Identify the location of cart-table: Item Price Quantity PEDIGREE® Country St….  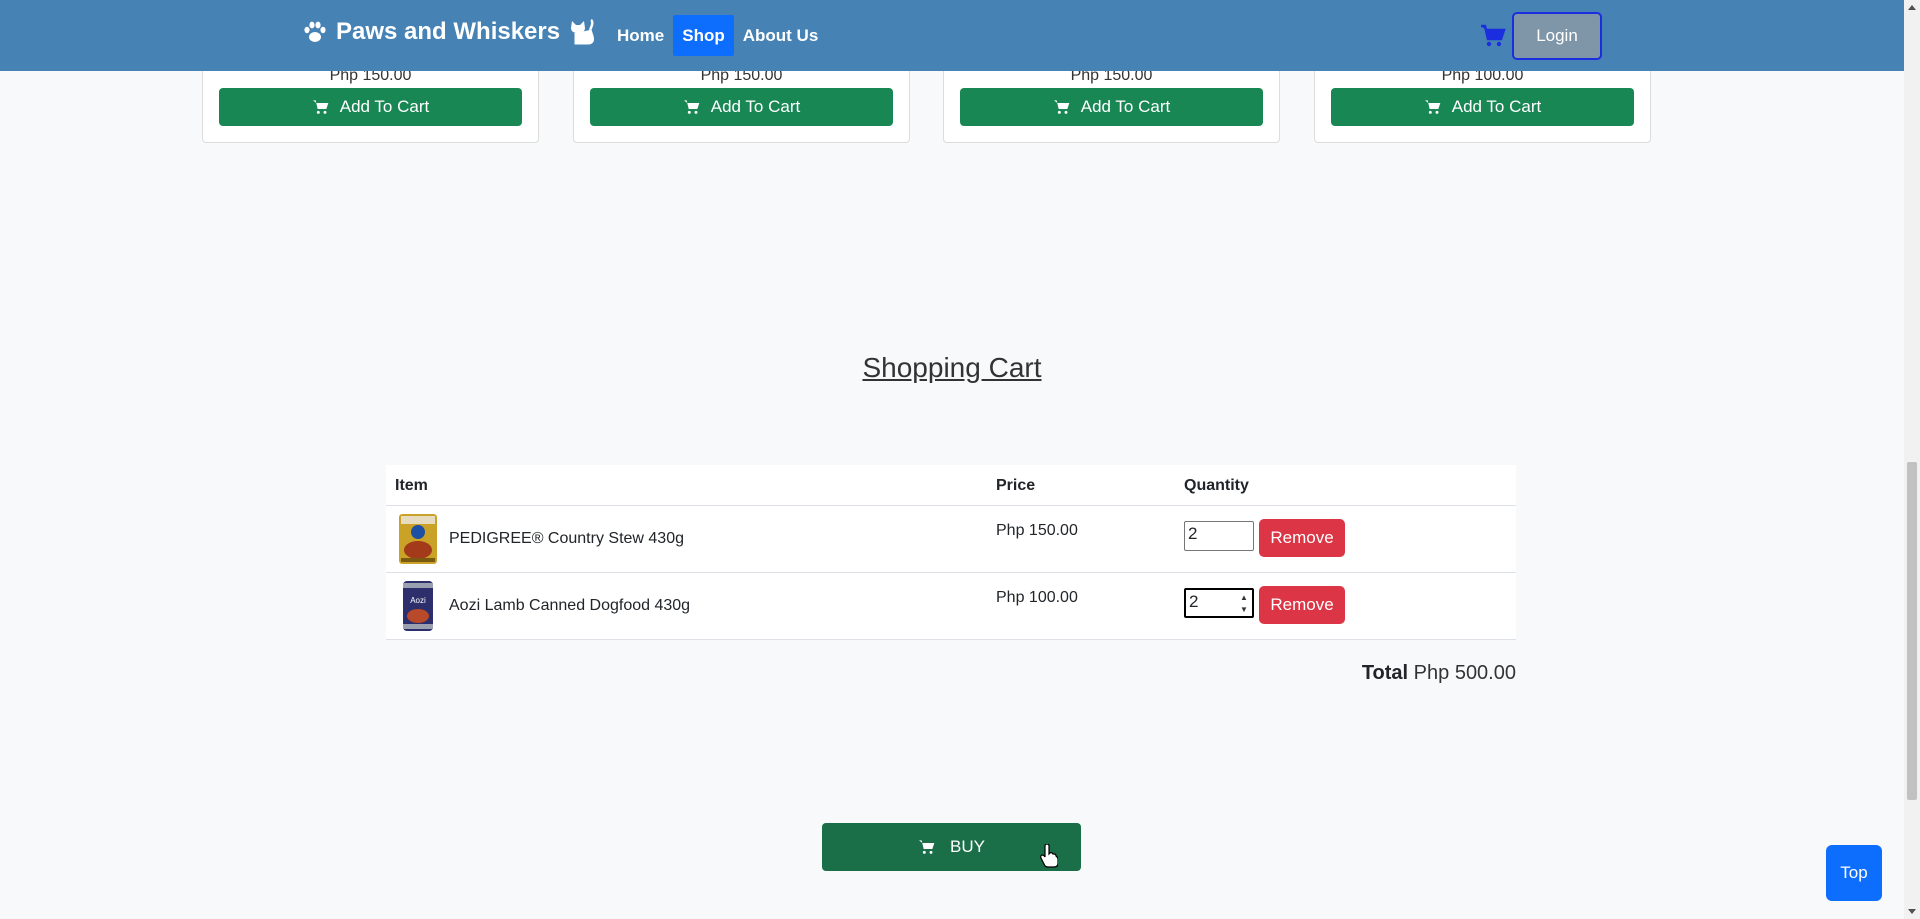
(951, 552).